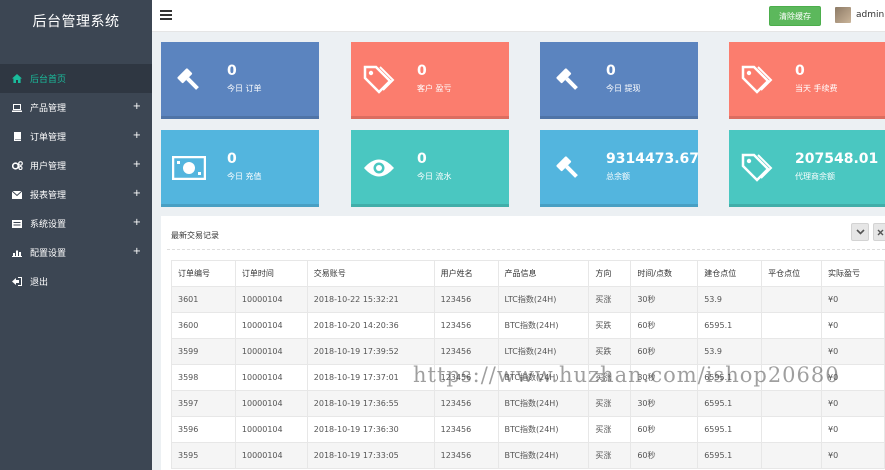 This screenshot has width=885, height=470. What do you see at coordinates (48, 80) in the screenshot?
I see `sidebar-item-label: 后台首页` at bounding box center [48, 80].